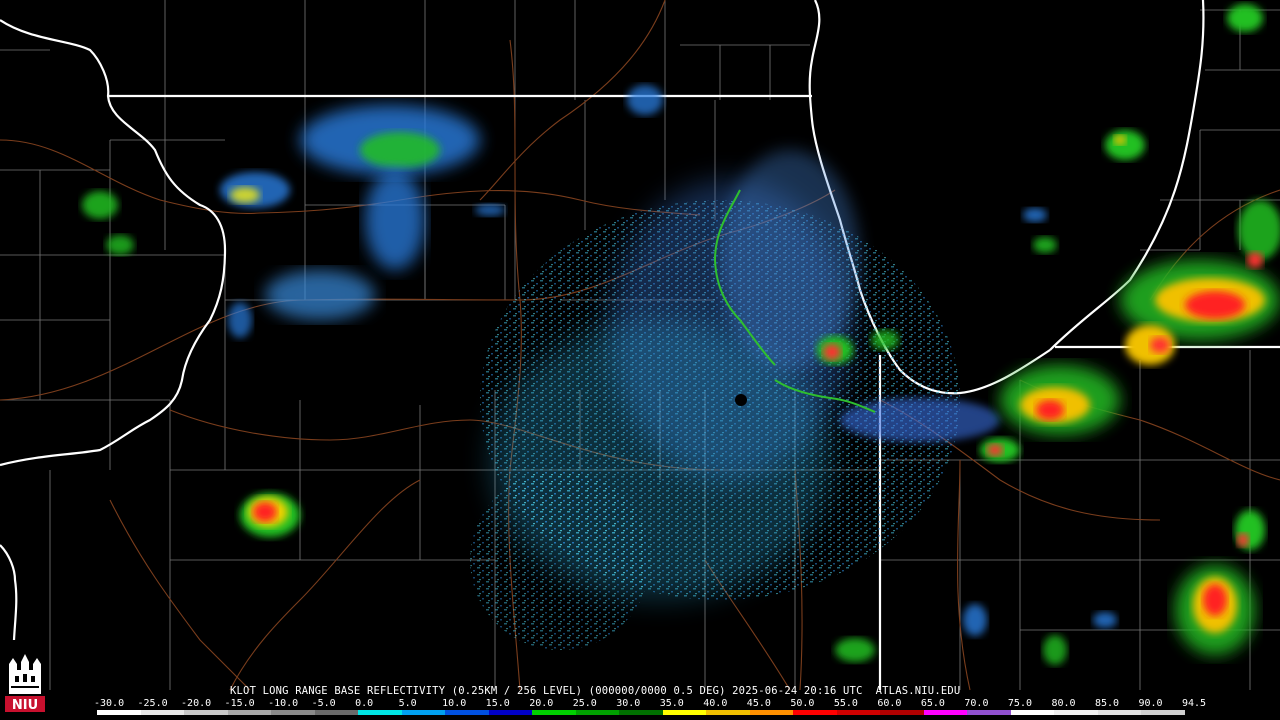 This screenshot has width=1280, height=720. I want to click on scale-label: -20.0, so click(196, 703).